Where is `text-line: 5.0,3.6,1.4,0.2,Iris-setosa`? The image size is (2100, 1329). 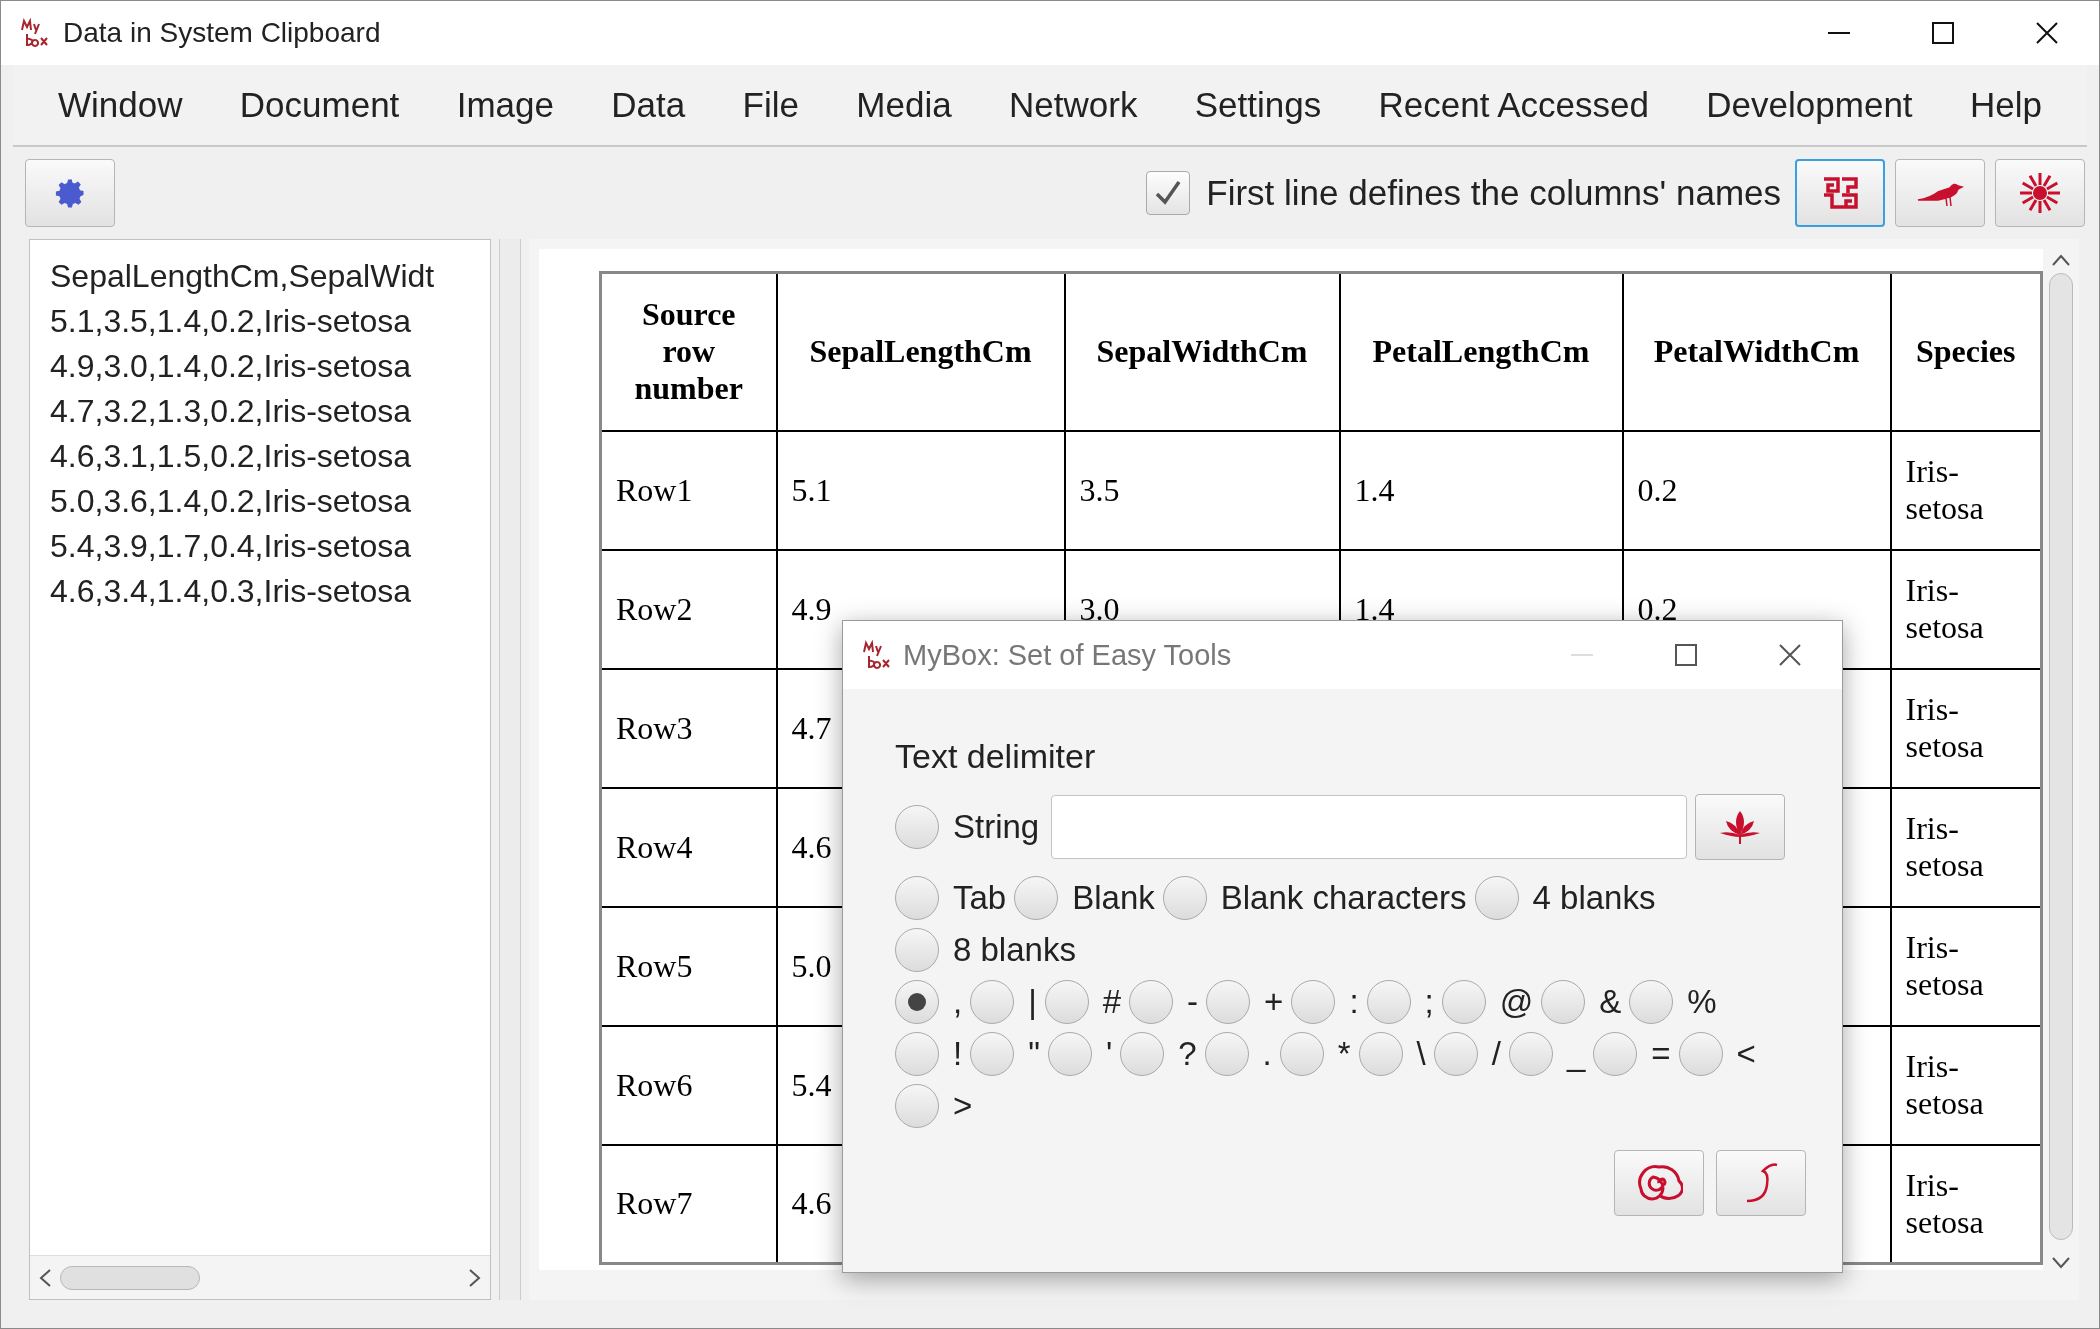 text-line: 5.0,3.6,1.4,0.2,Iris-setosa is located at coordinates (231, 501).